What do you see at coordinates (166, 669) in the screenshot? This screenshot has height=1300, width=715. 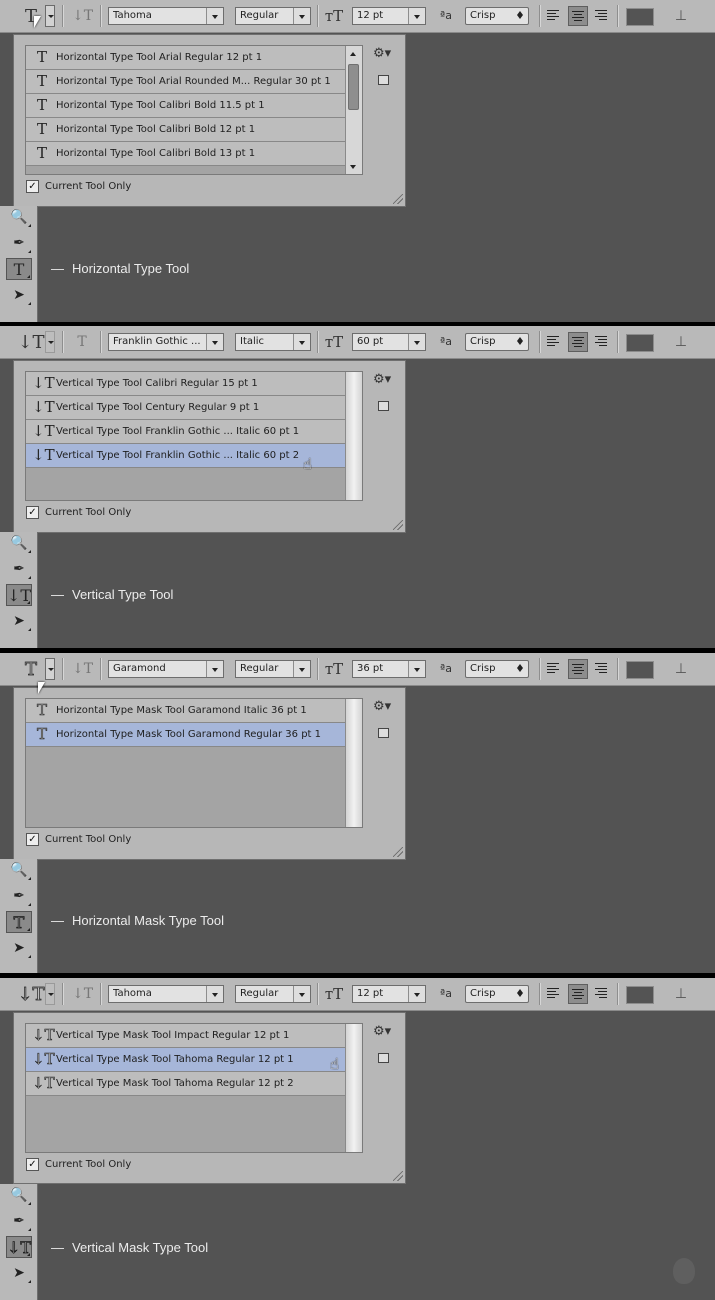 I see `font-family-dropdown: Garamond` at bounding box center [166, 669].